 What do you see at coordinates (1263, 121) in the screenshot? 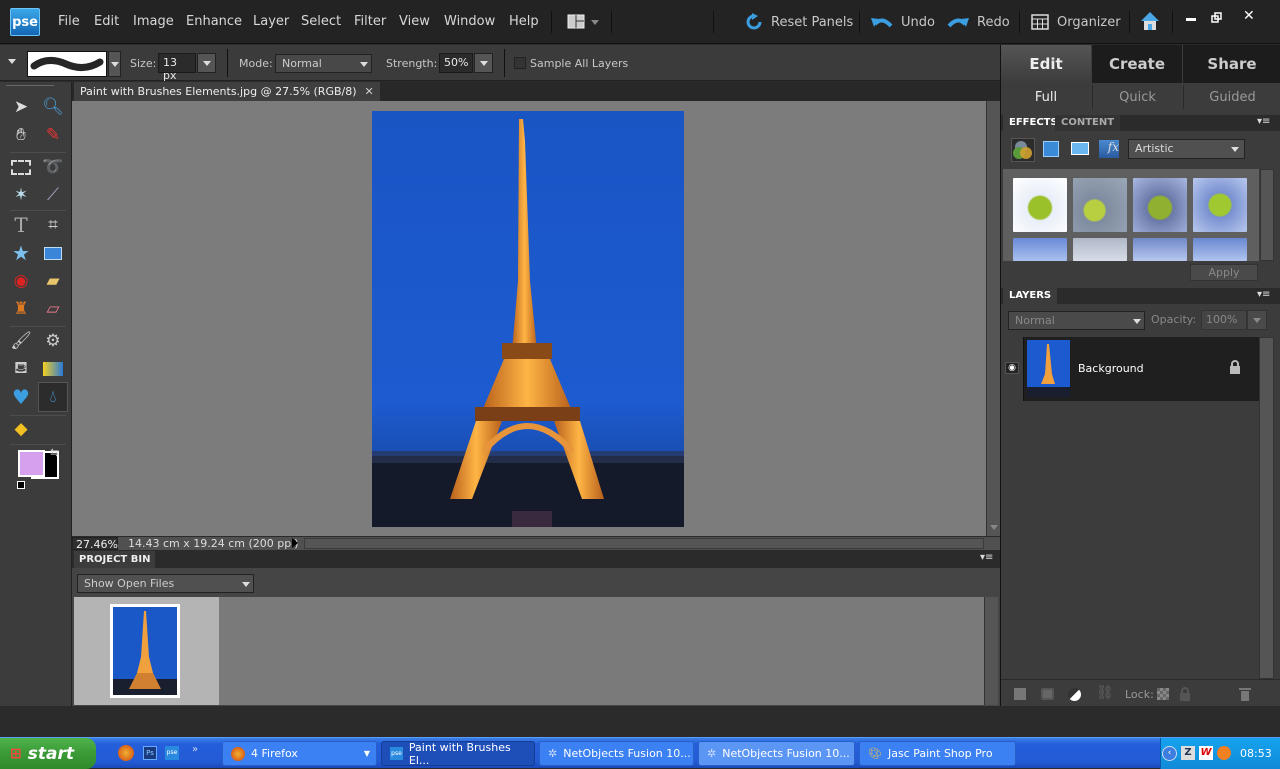
I see `effects-panel-menu-icon: ▾≡` at bounding box center [1263, 121].